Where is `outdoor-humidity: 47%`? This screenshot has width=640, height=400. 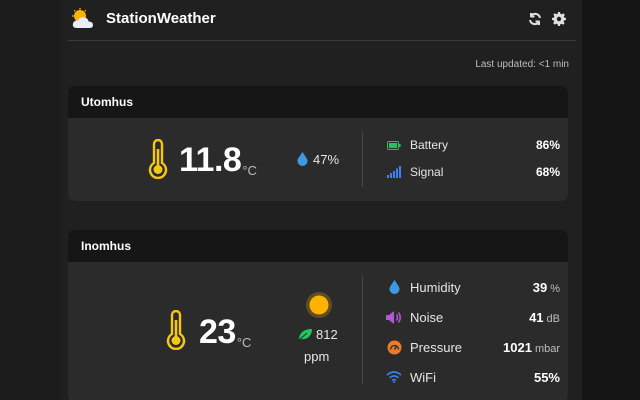
outdoor-humidity: 47% is located at coordinates (326, 159).